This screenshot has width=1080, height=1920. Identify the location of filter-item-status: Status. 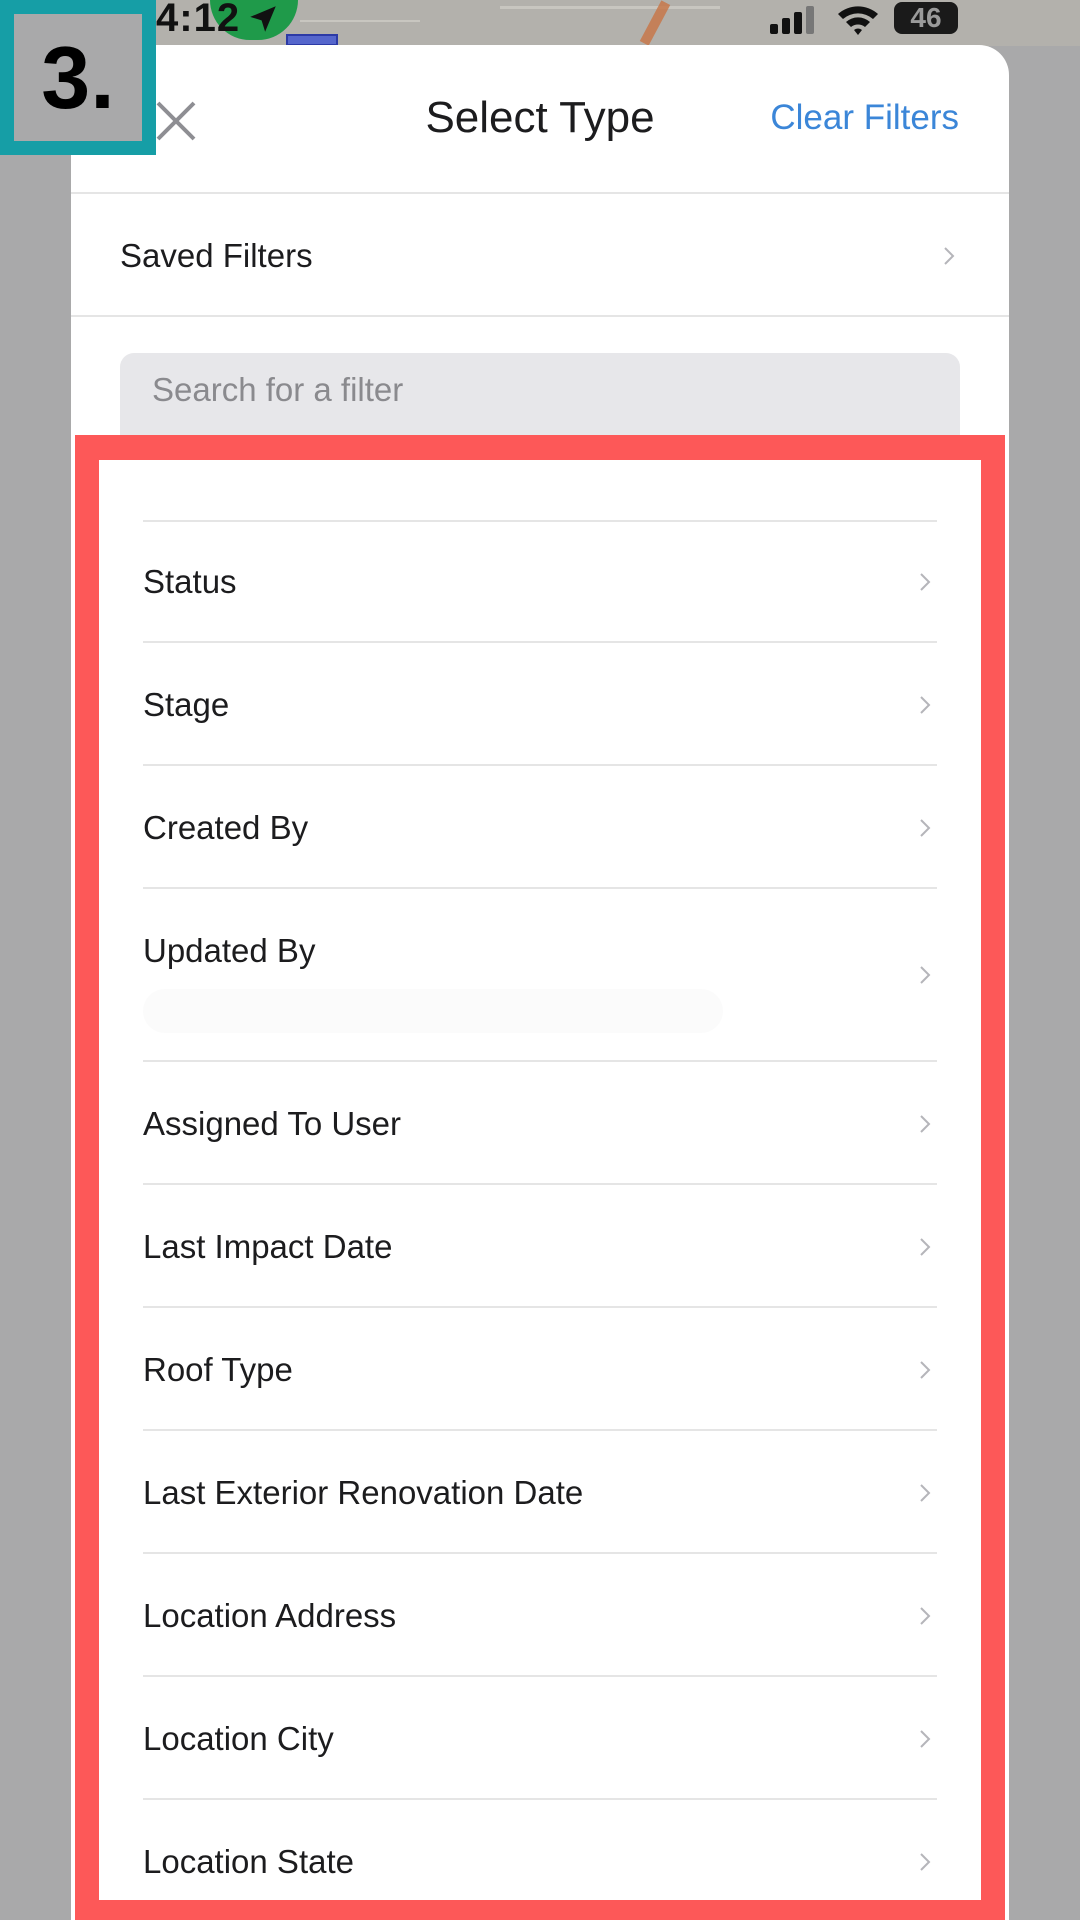
(540, 581).